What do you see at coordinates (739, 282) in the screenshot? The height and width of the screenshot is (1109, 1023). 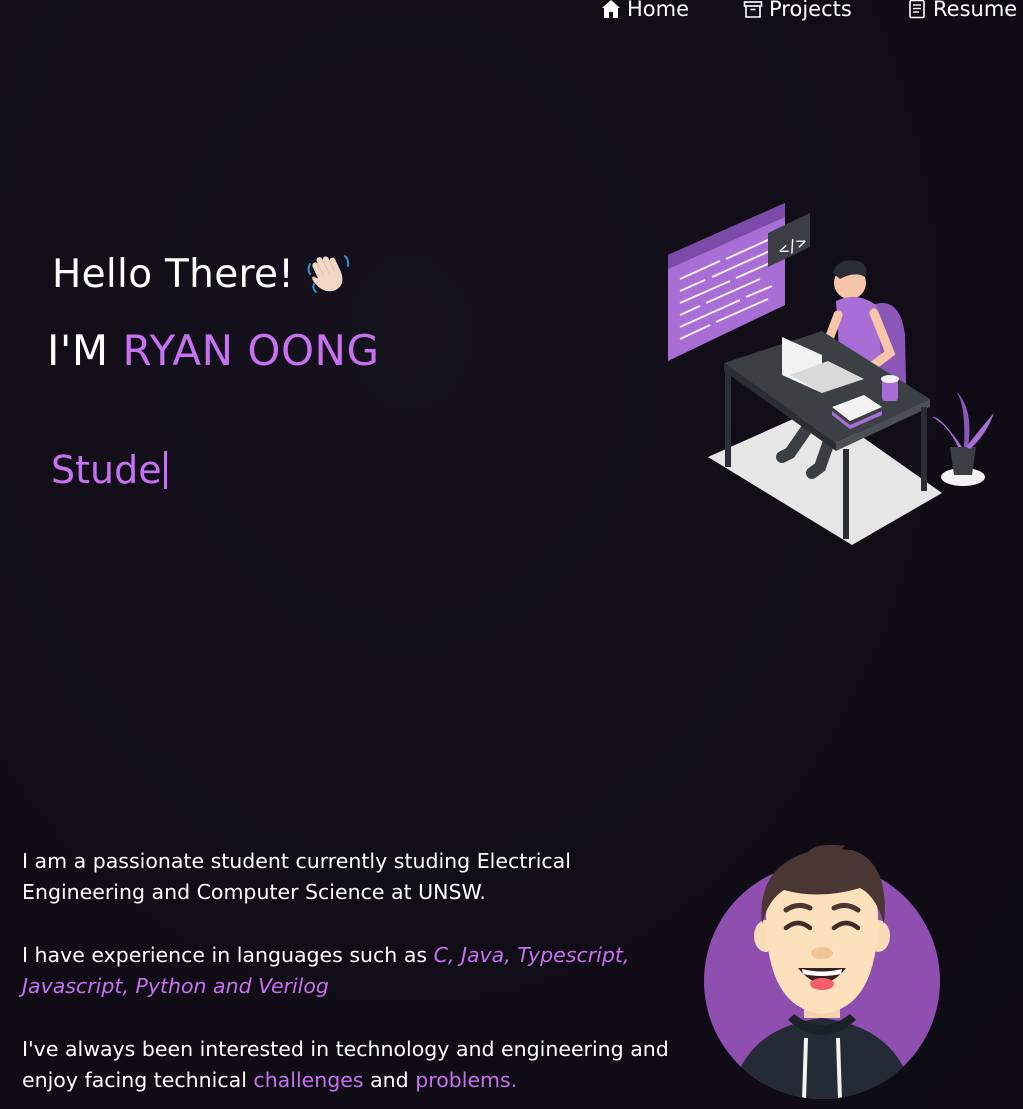 I see `code-window-graphic: </>` at bounding box center [739, 282].